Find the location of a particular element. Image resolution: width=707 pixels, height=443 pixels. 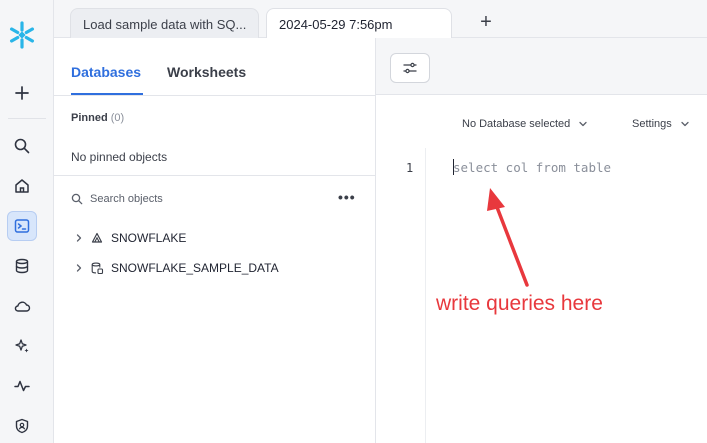

database-row-snowflake: SNOWFLAKE is located at coordinates (130, 238).